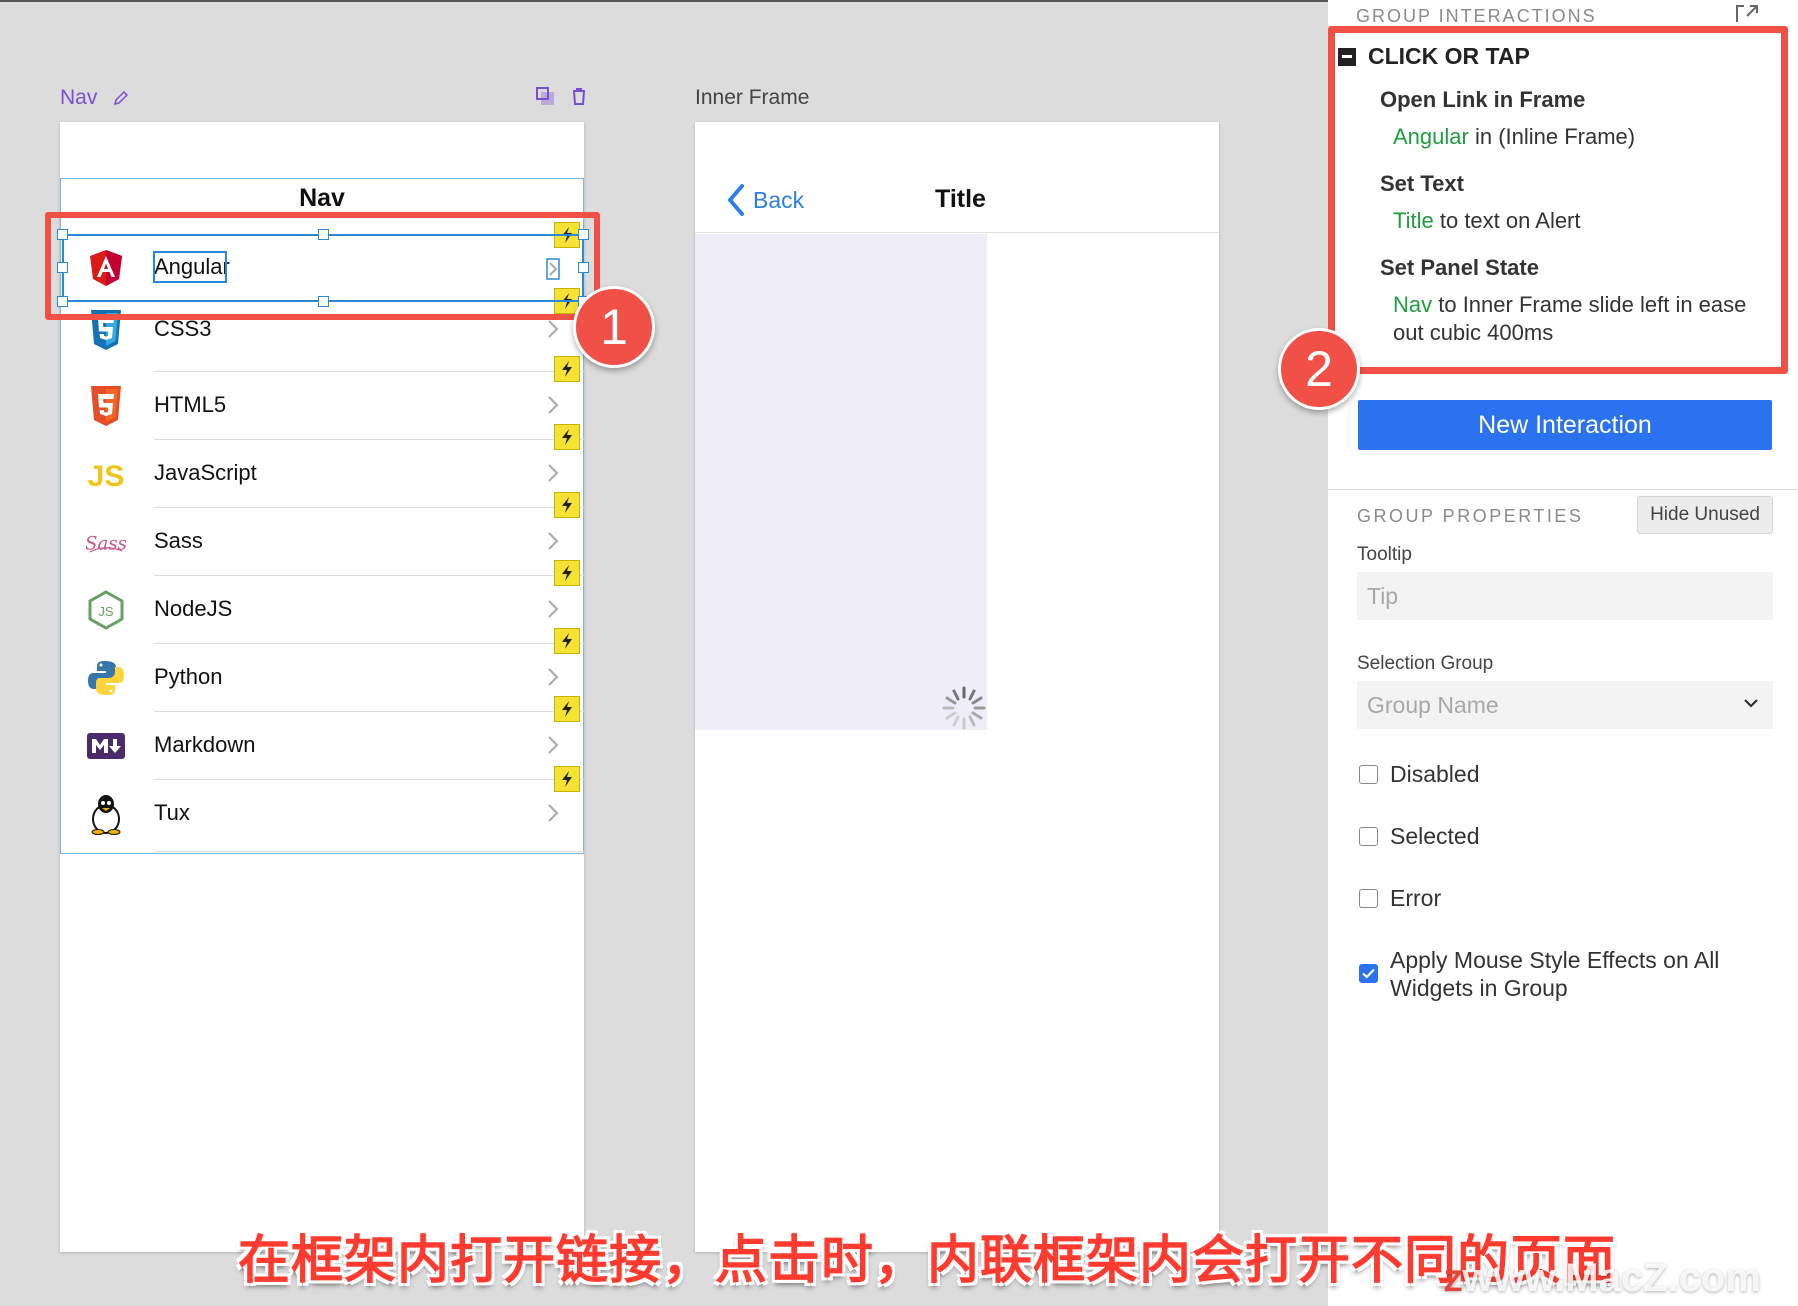 This screenshot has width=1798, height=1306. I want to click on selected-checkbox, so click(1368, 836).